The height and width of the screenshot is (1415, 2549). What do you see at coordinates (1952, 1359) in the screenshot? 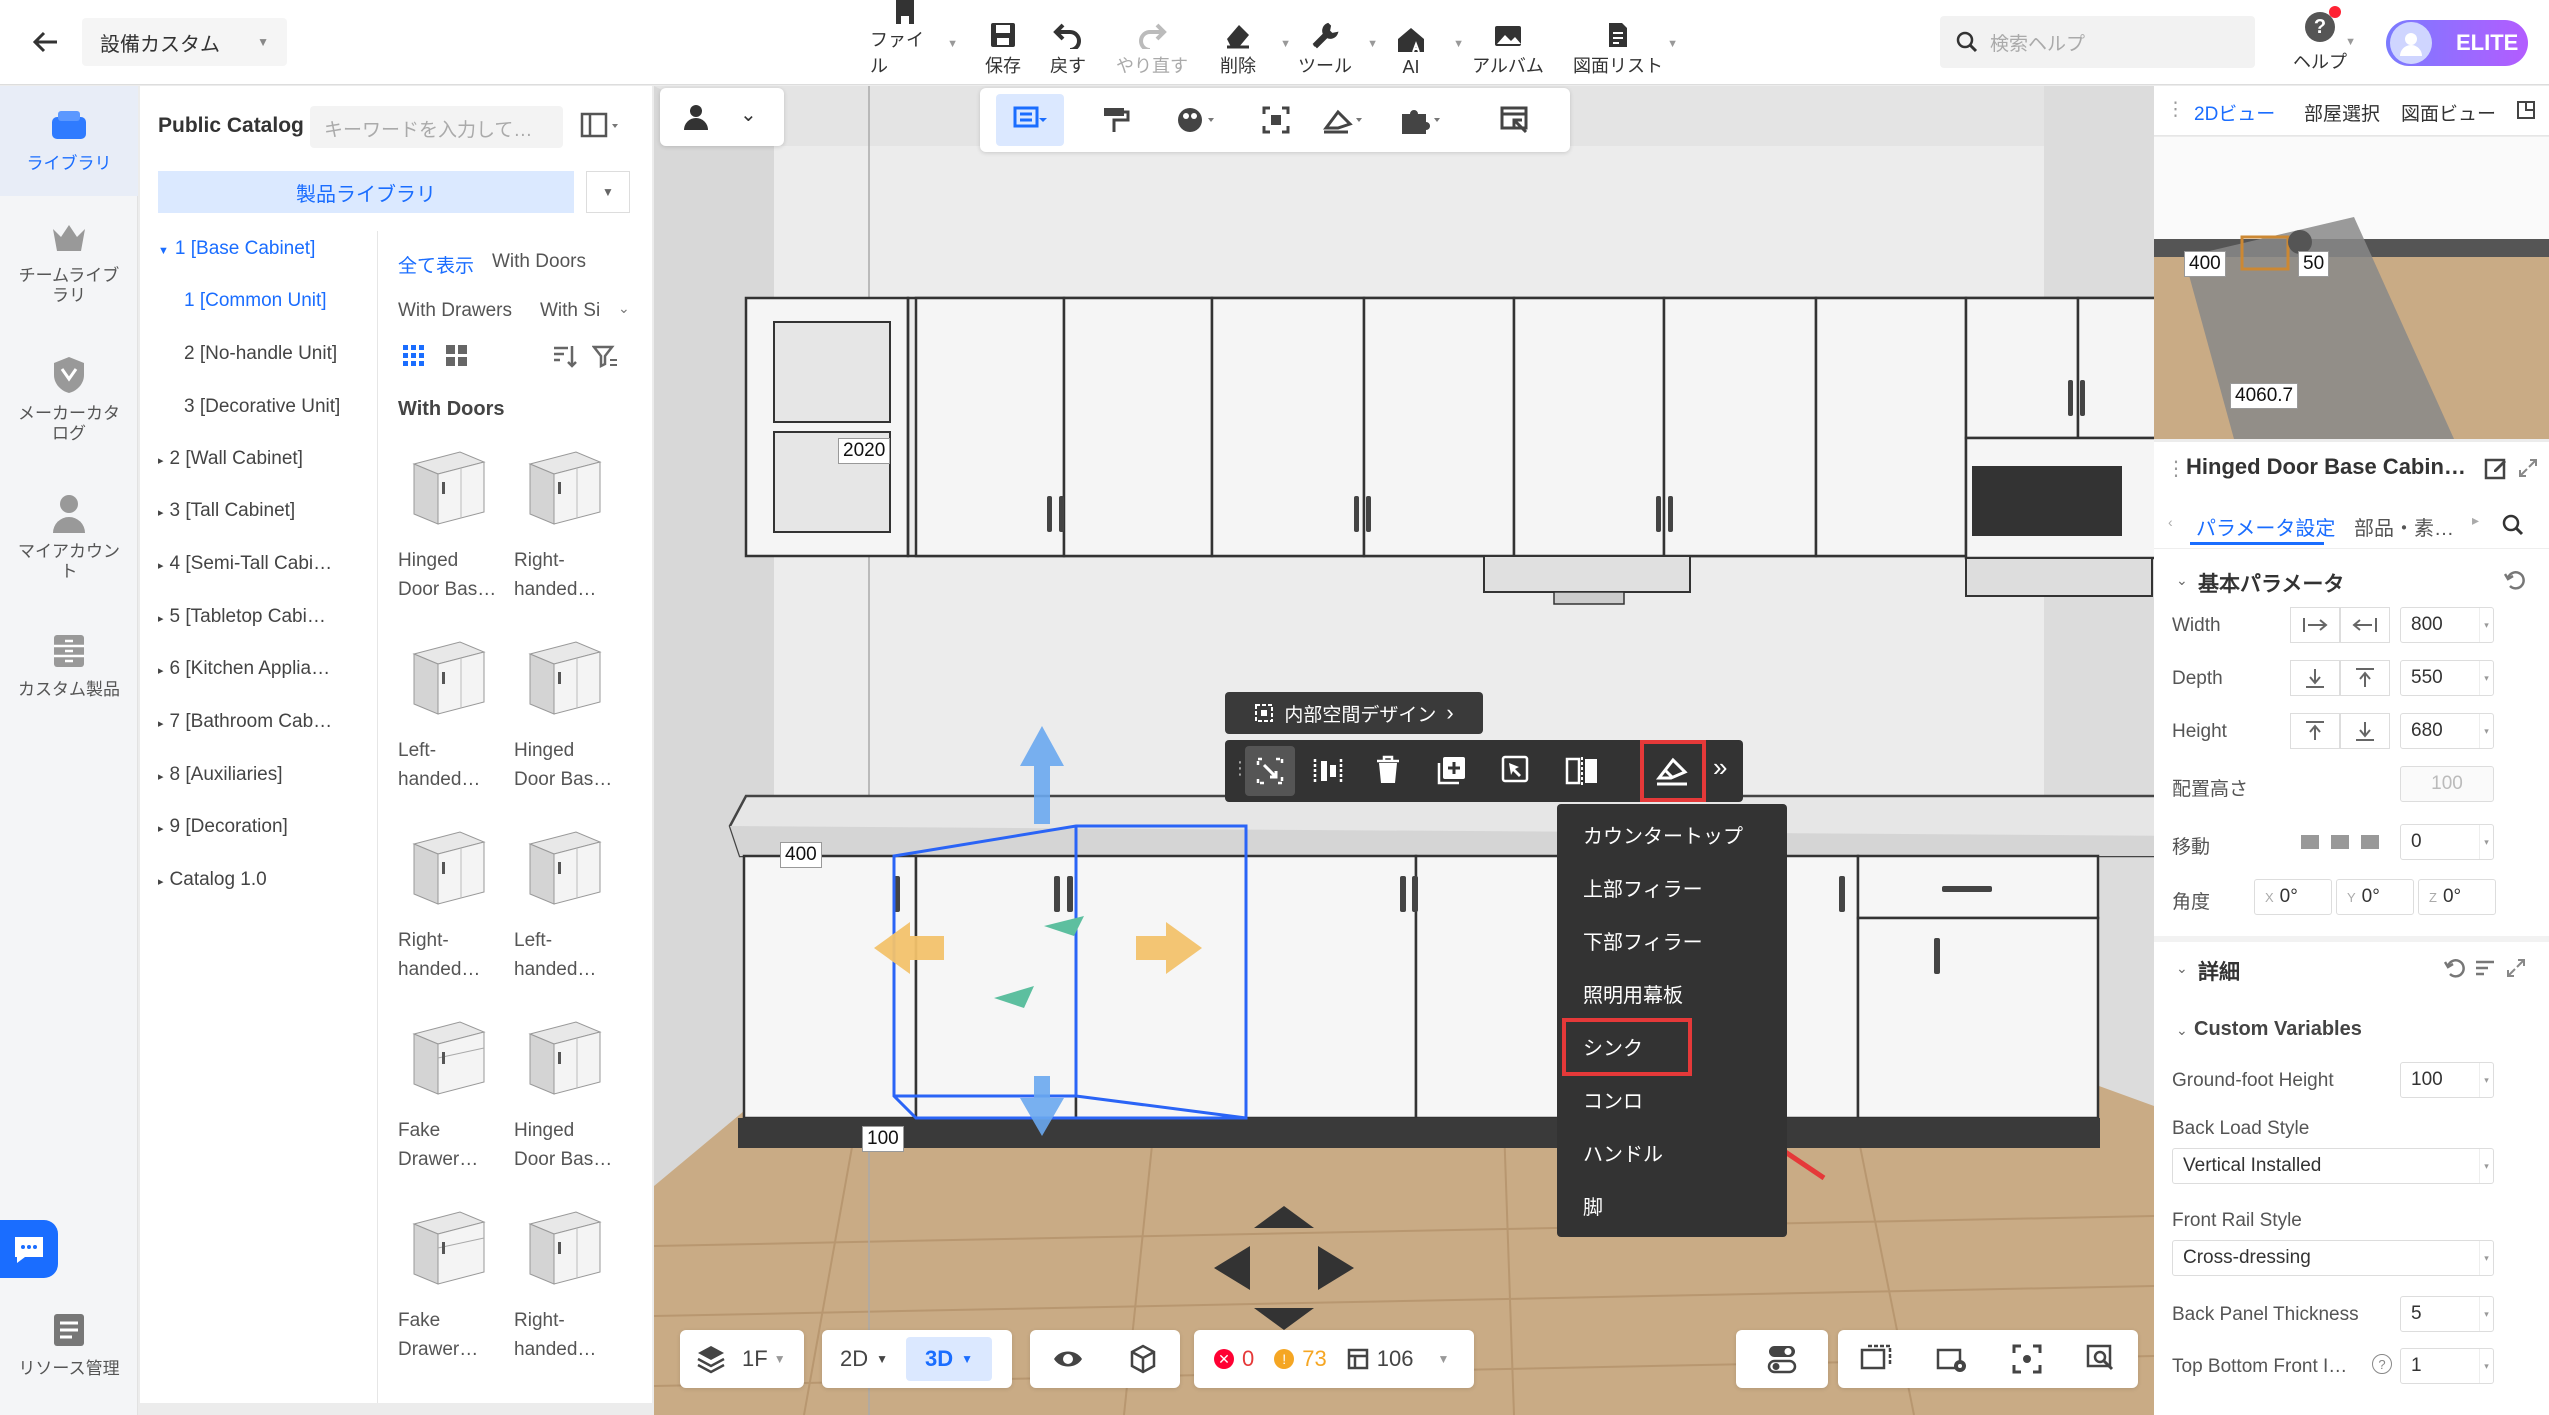
I see `camera-settings-icon` at bounding box center [1952, 1359].